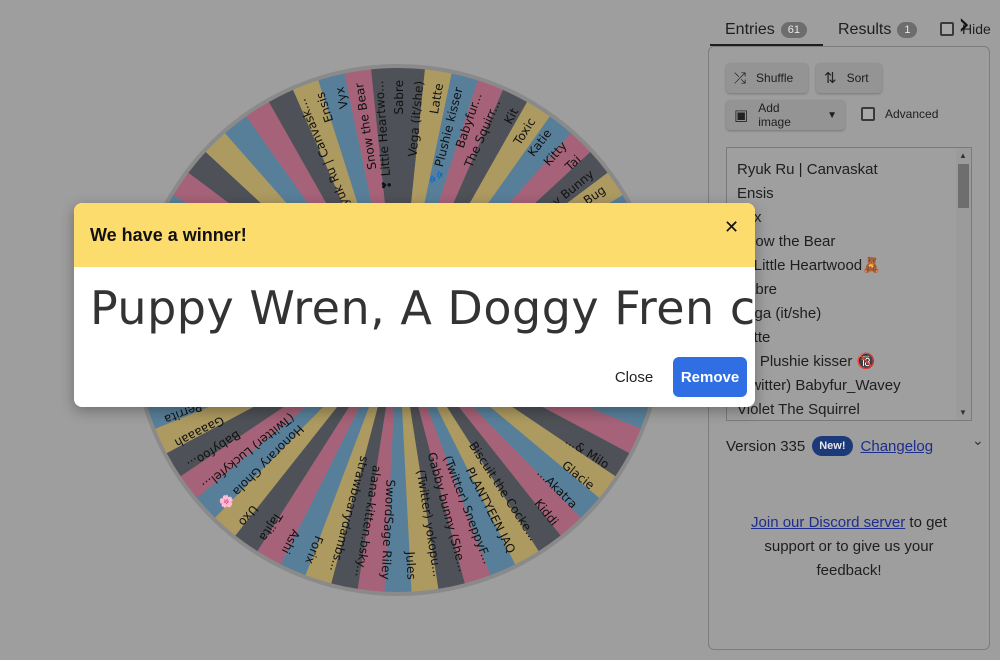 Image resolution: width=1000 pixels, height=660 pixels. Describe the element at coordinates (774, 115) in the screenshot. I see `add-image-label: Add image` at that location.